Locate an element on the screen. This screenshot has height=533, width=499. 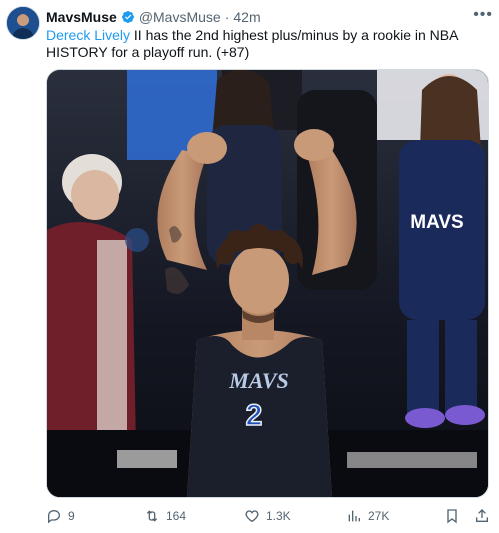
views-icon is located at coordinates (354, 516).